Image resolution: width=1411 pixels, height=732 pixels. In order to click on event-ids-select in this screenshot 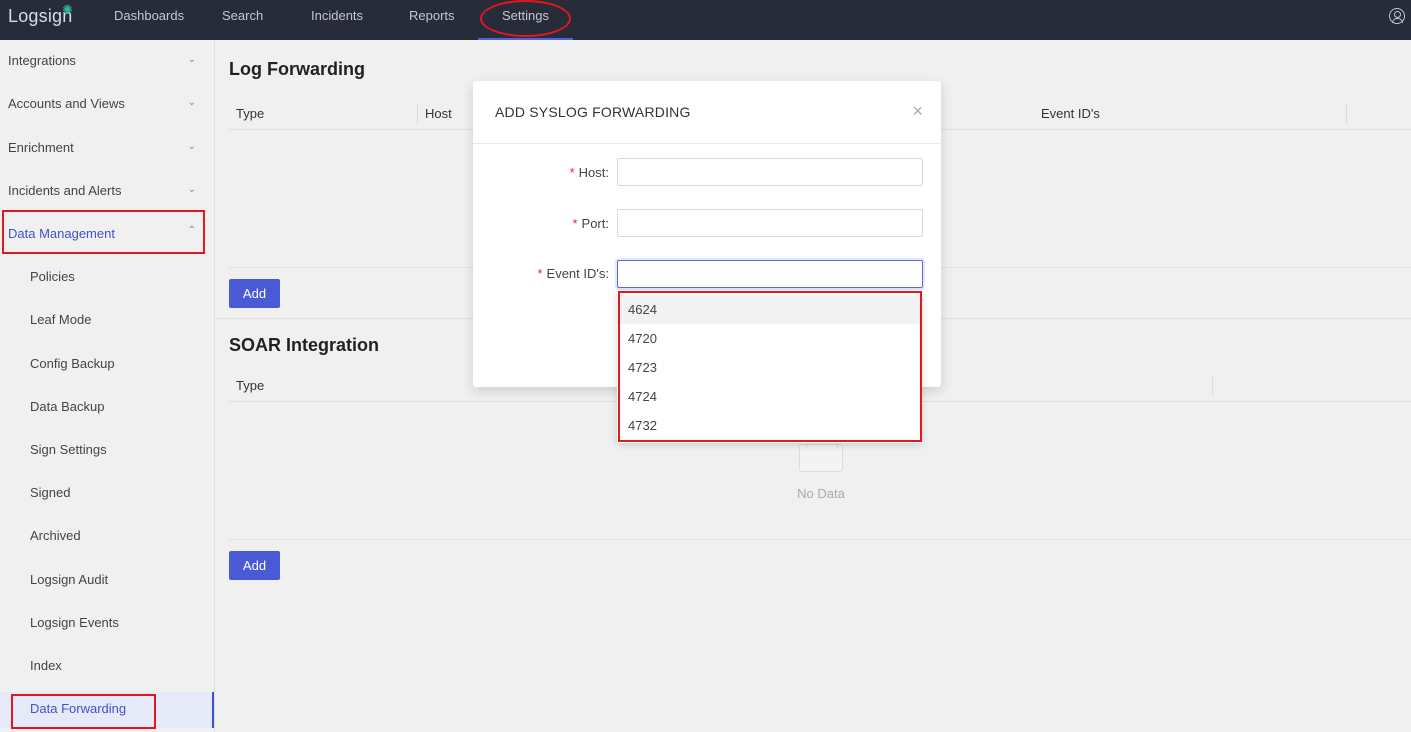, I will do `click(770, 274)`.